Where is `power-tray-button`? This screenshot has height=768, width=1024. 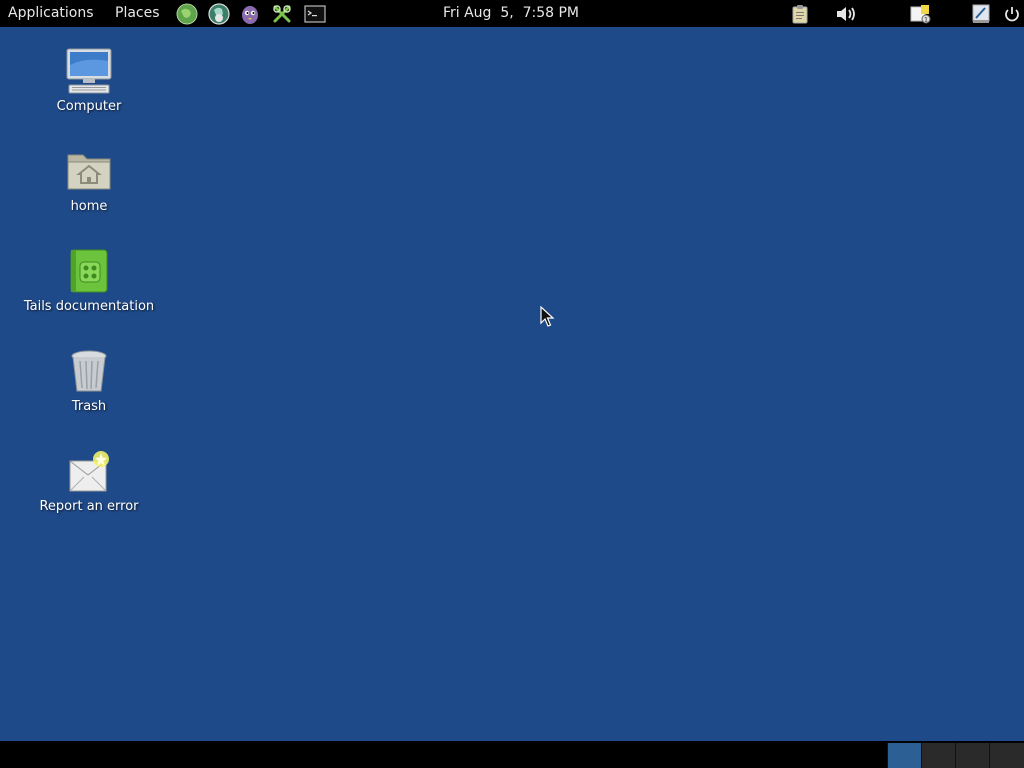
power-tray-button is located at coordinates (1012, 13).